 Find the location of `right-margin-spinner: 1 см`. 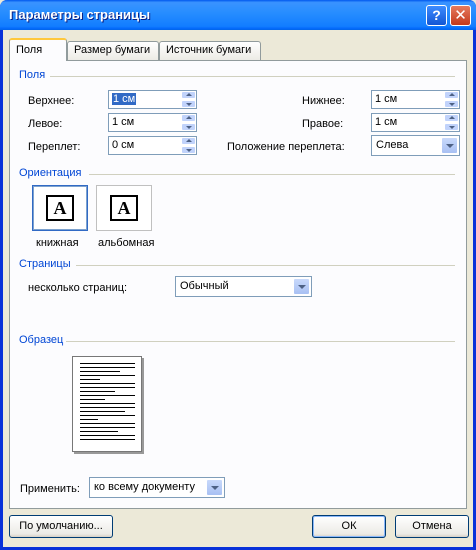

right-margin-spinner: 1 см is located at coordinates (415, 122).